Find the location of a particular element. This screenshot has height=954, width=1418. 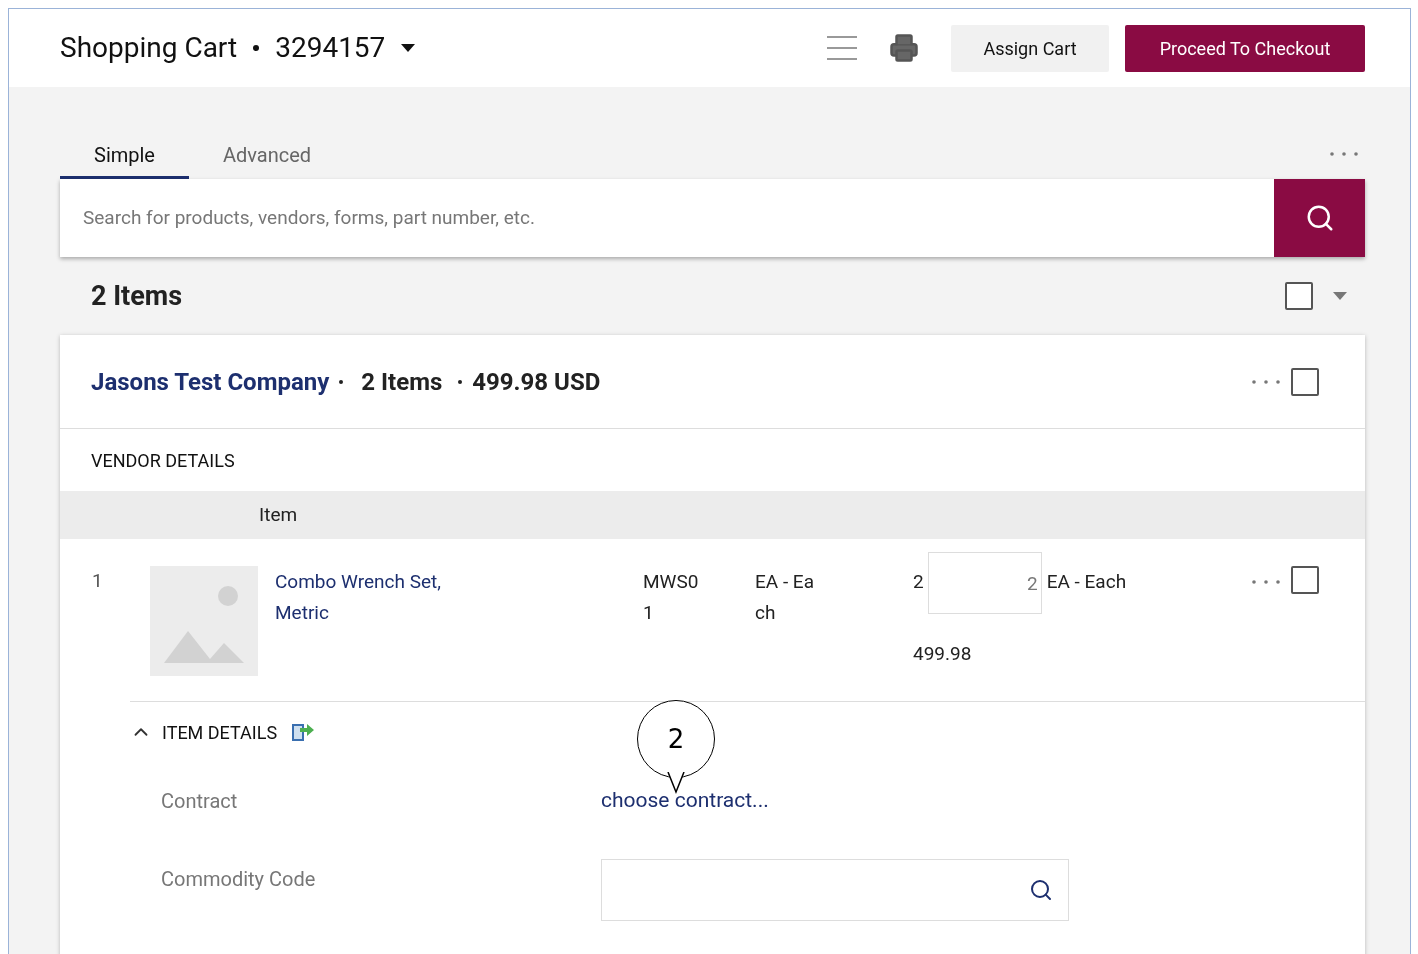

caret-icon is located at coordinates (408, 48).